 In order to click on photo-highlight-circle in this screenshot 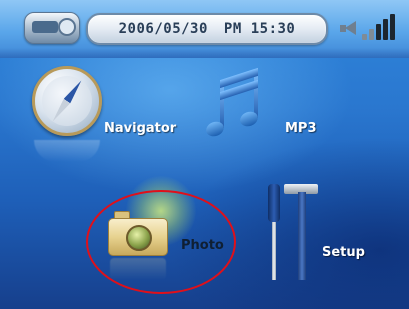, I will do `click(161, 242)`.